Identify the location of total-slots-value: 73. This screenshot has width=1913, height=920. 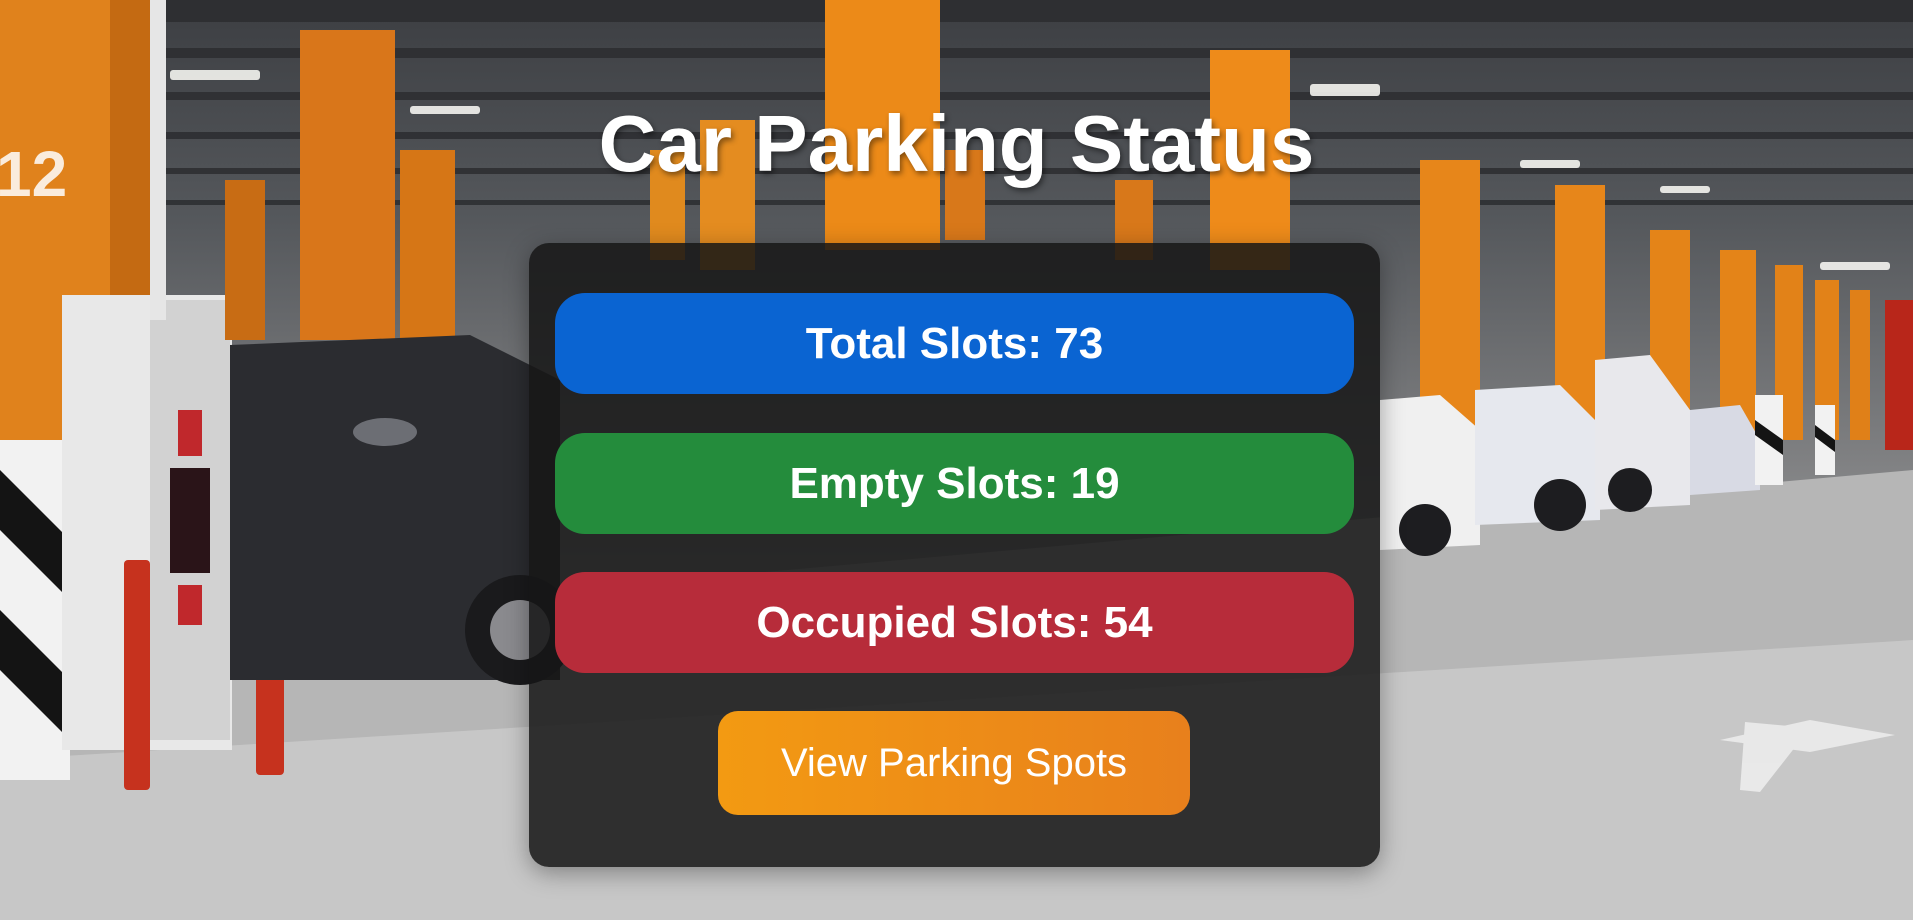
(1079, 343).